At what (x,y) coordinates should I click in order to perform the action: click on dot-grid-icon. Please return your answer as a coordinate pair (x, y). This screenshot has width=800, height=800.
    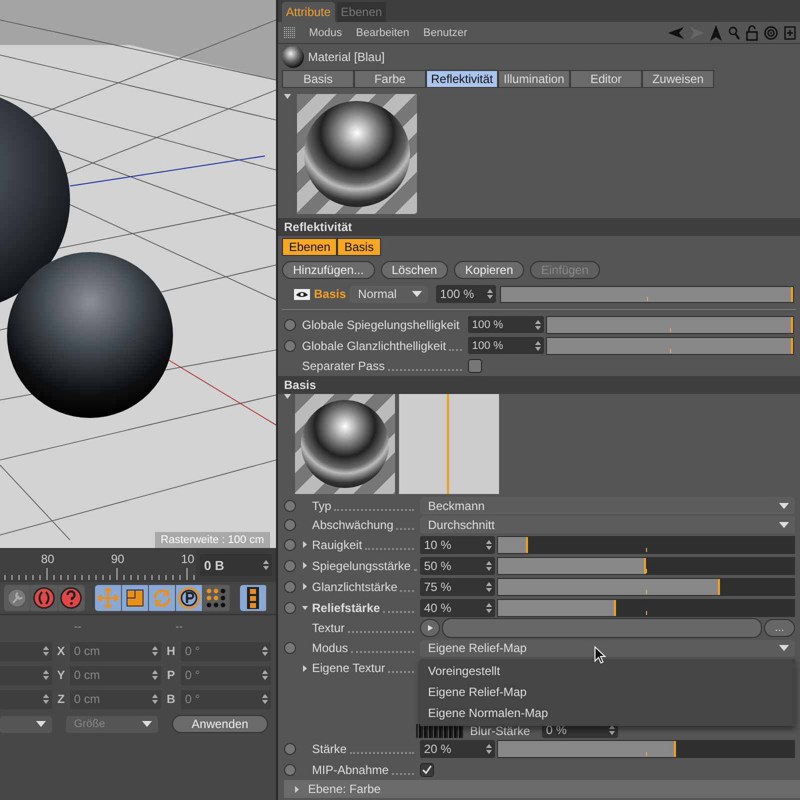
    Looking at the image, I should click on (216, 598).